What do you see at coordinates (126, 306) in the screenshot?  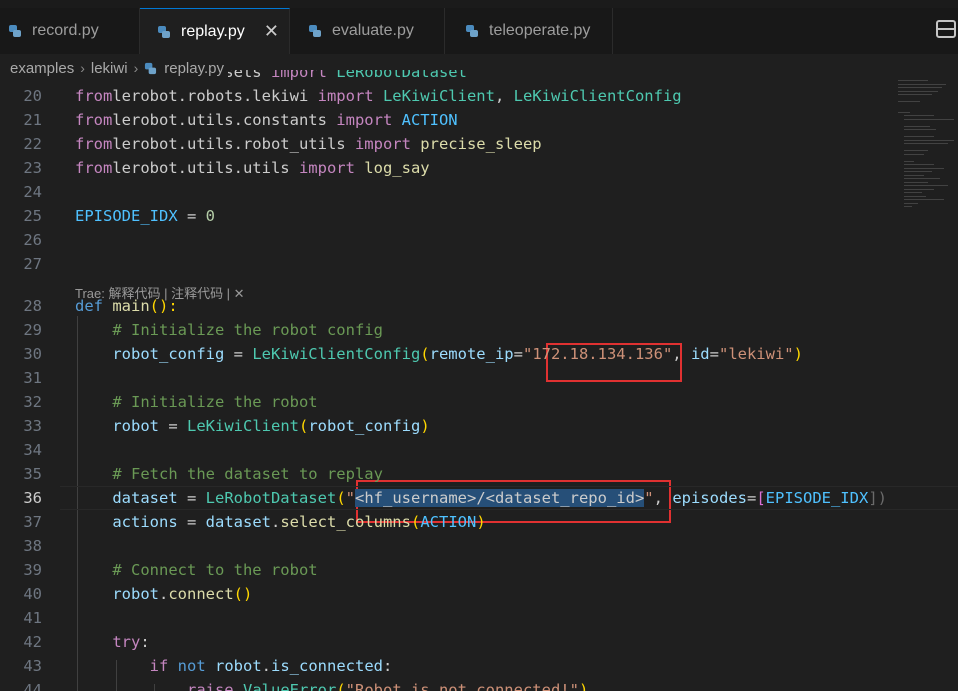 I see `code-token: main` at bounding box center [126, 306].